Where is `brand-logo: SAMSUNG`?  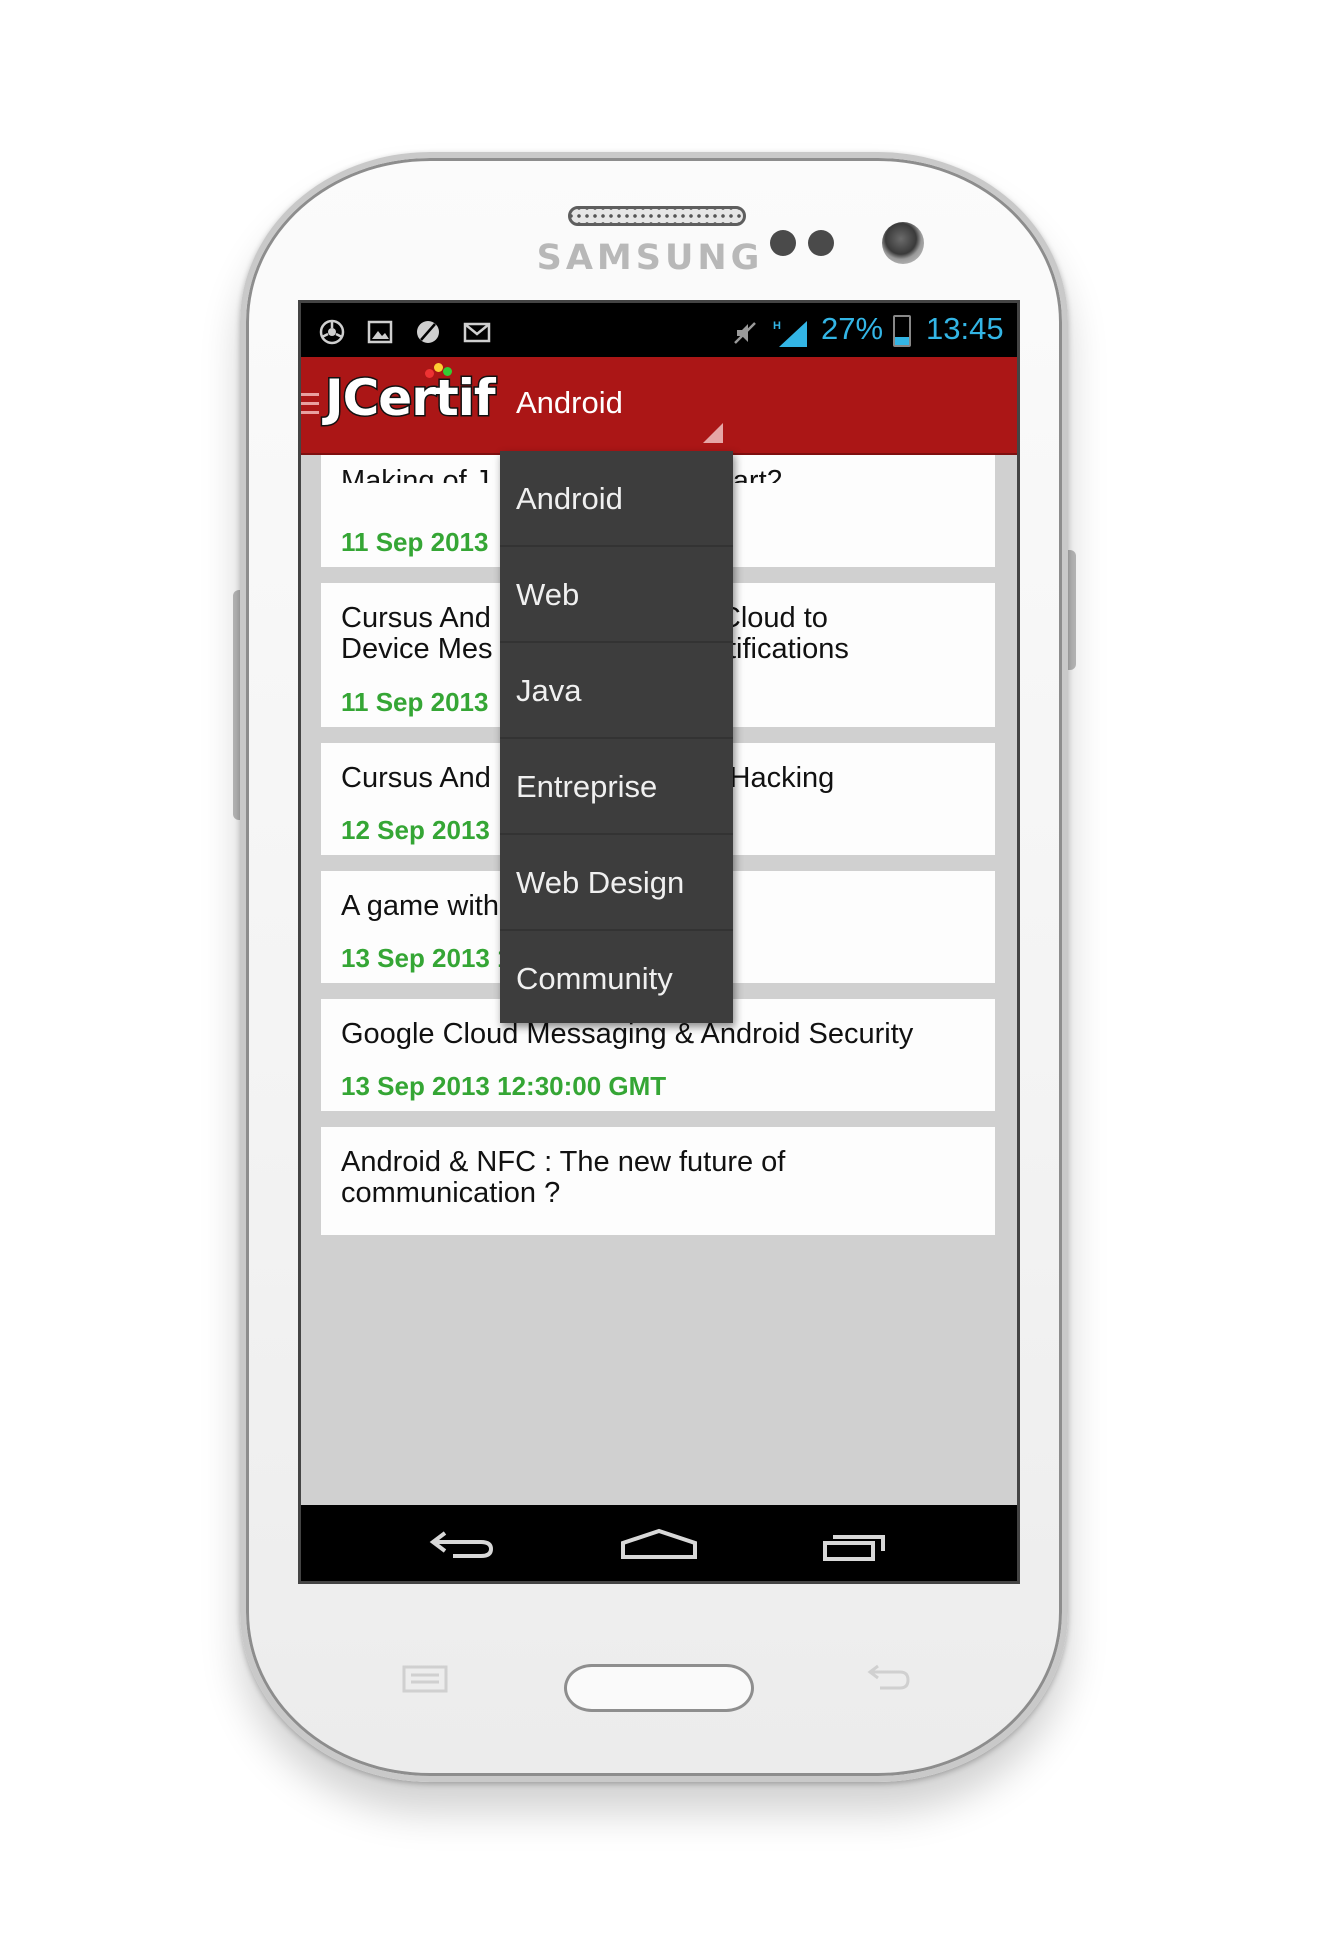
brand-logo: SAMSUNG is located at coordinates (650, 258).